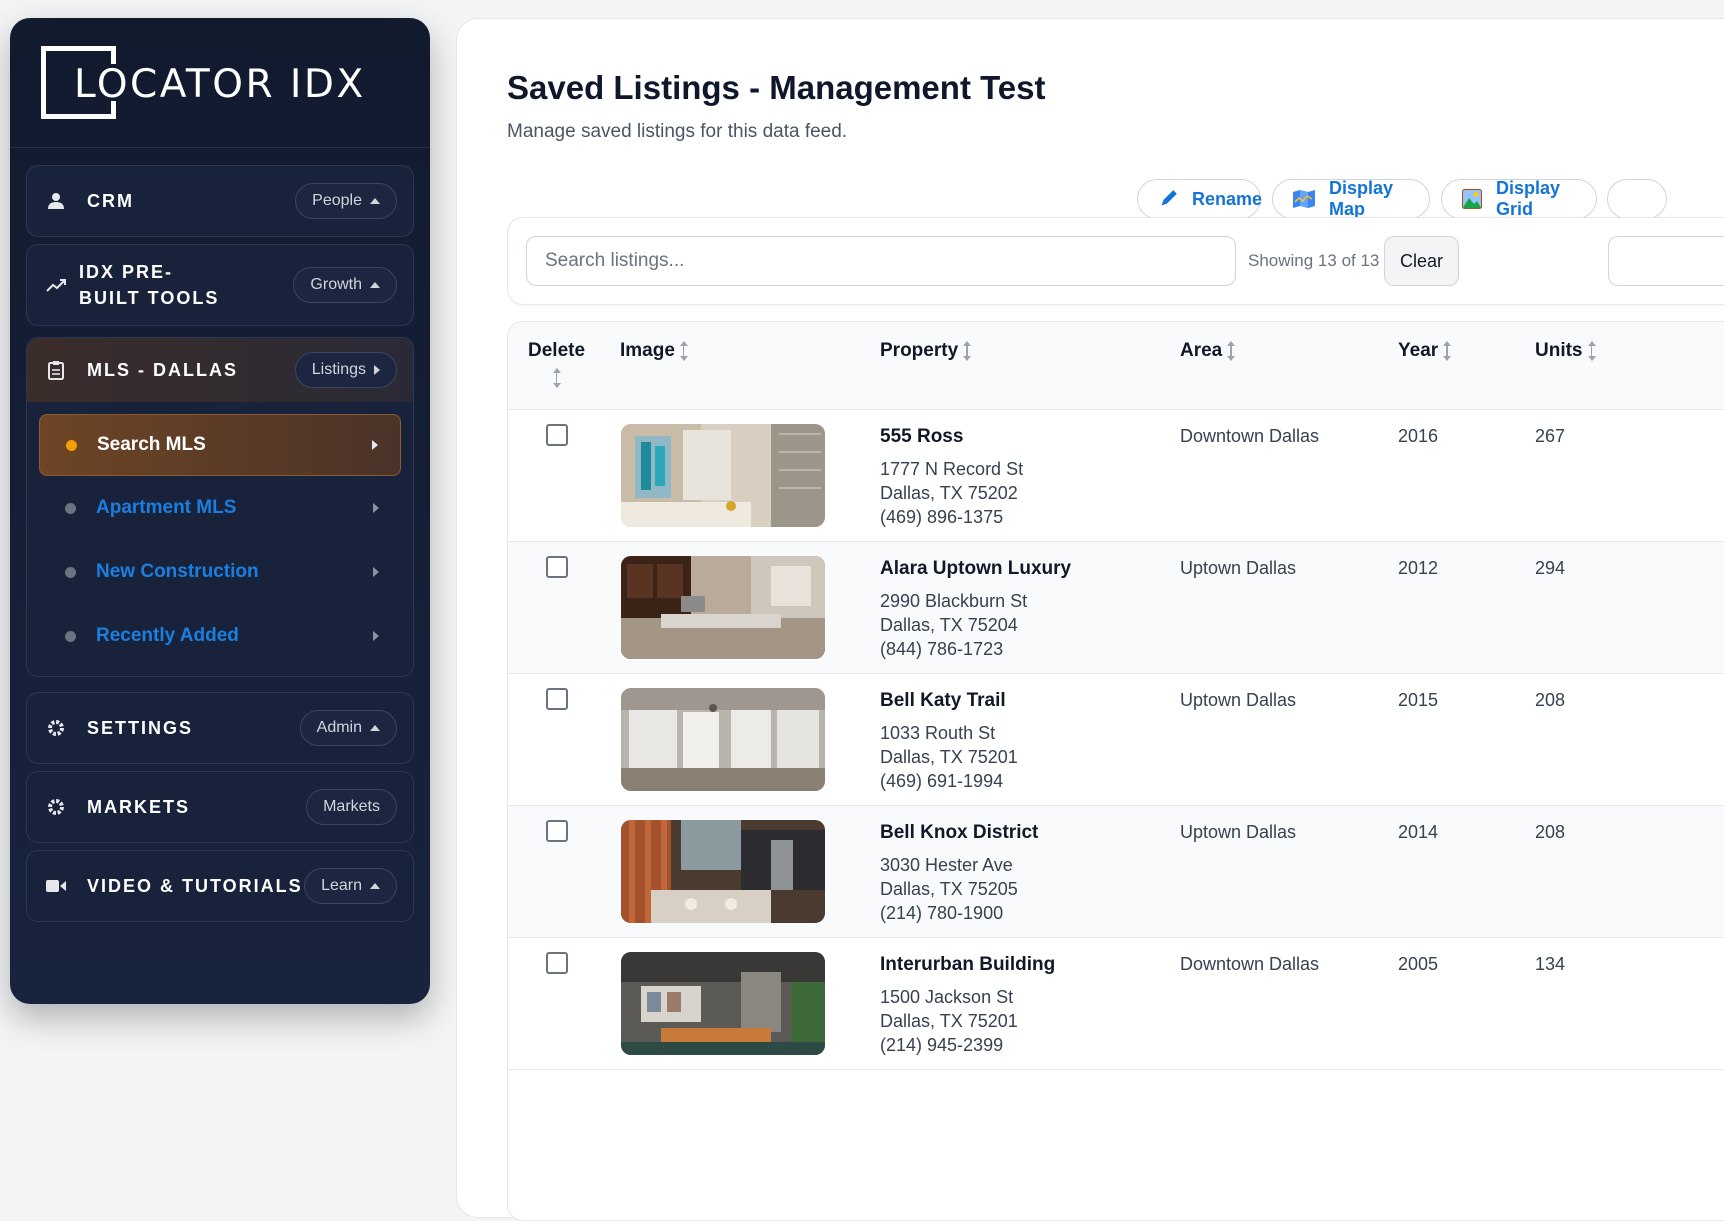 This screenshot has width=1724, height=1221. I want to click on more-button, so click(1637, 199).